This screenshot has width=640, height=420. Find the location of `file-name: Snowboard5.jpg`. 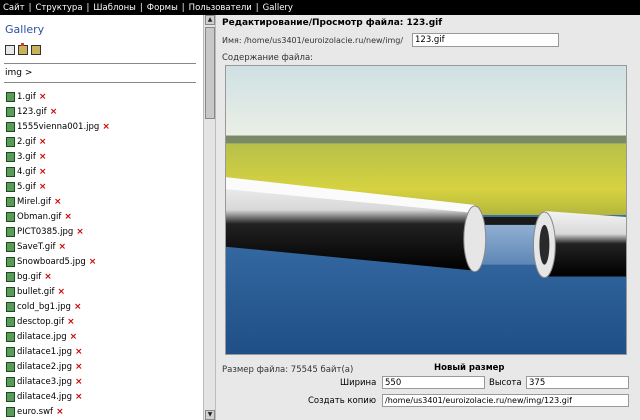

file-name: Snowboard5.jpg is located at coordinates (51, 262).